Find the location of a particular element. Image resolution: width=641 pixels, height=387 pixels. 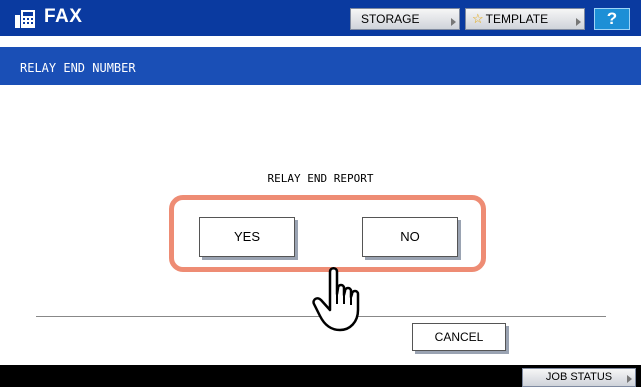

title-bar: RELAY END NUMBER is located at coordinates (320, 66).